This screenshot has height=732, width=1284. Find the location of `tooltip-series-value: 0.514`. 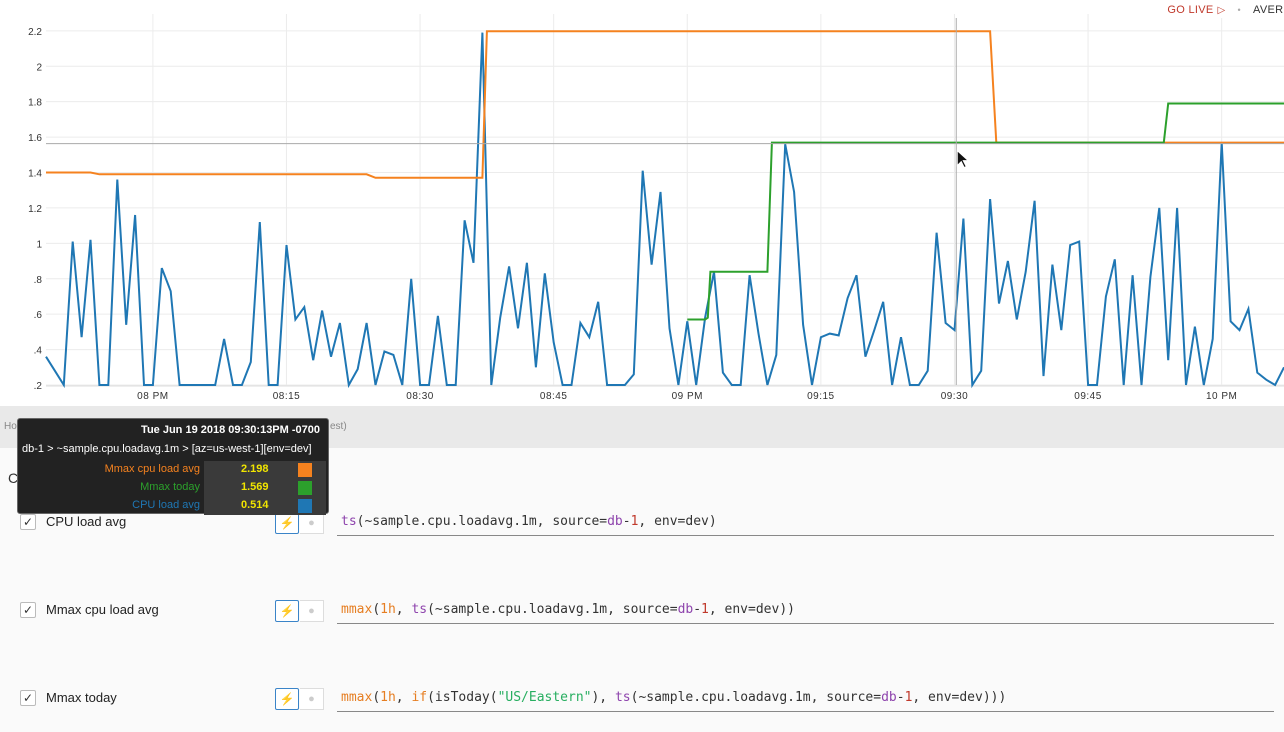

tooltip-series-value: 0.514 is located at coordinates (255, 505).